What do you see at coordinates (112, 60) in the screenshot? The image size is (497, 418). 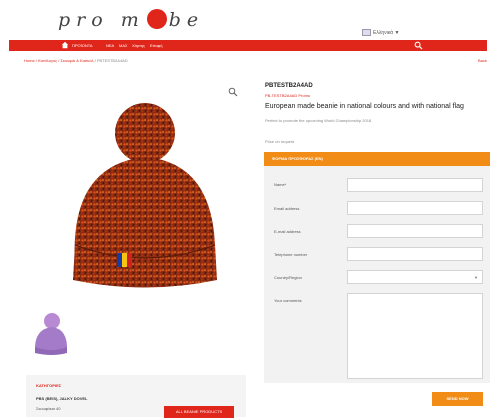 I see `breadcrumb-current: PBTESTB2A4AD` at bounding box center [112, 60].